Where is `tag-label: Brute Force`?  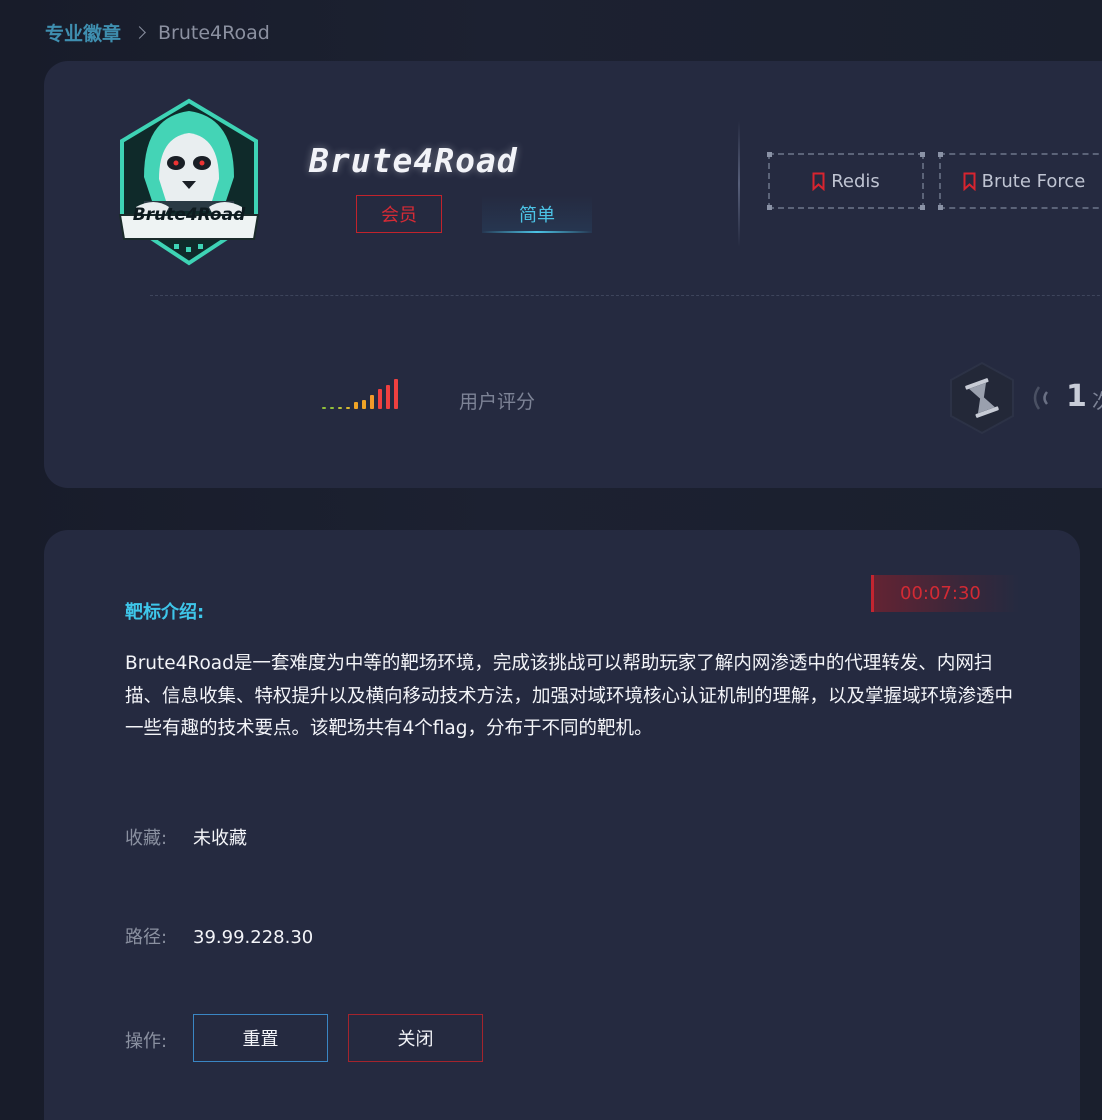 tag-label: Brute Force is located at coordinates (1033, 181).